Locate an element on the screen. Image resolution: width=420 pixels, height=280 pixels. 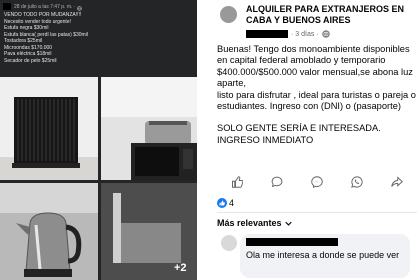
comment-sort: Más relevantes is located at coordinates (254, 223).